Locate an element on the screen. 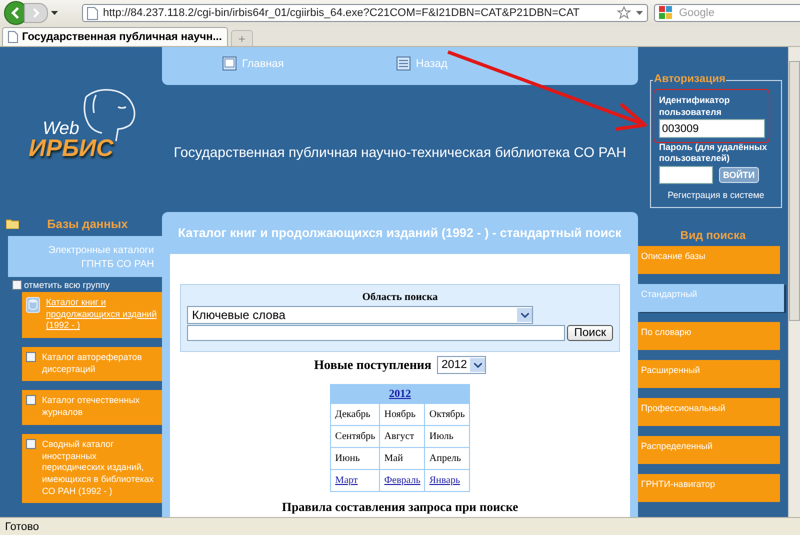  search-type-item: Профессиональный is located at coordinates (709, 412).